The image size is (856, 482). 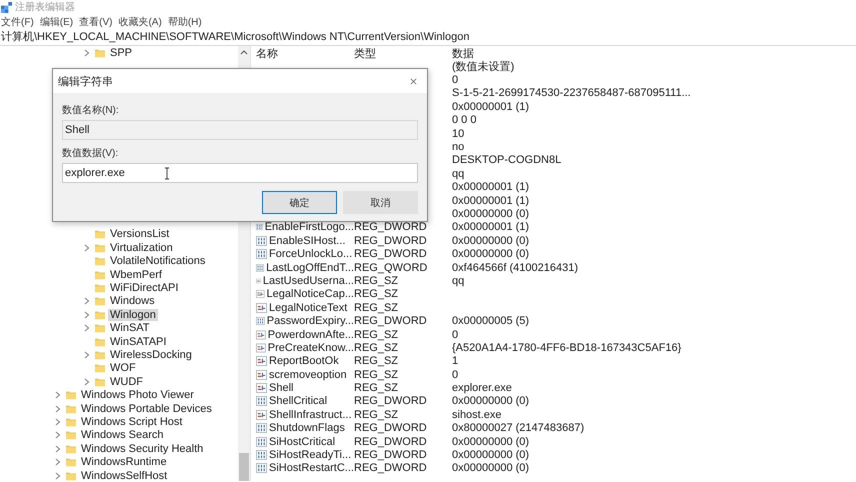 I want to click on tree-item: WOF, so click(x=123, y=368).